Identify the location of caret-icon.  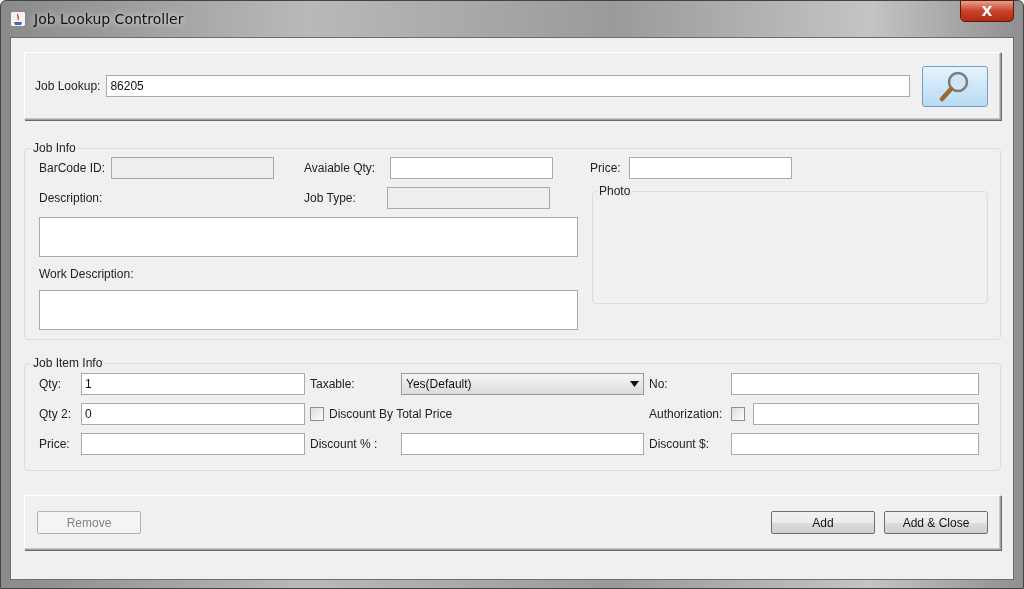
(634, 384).